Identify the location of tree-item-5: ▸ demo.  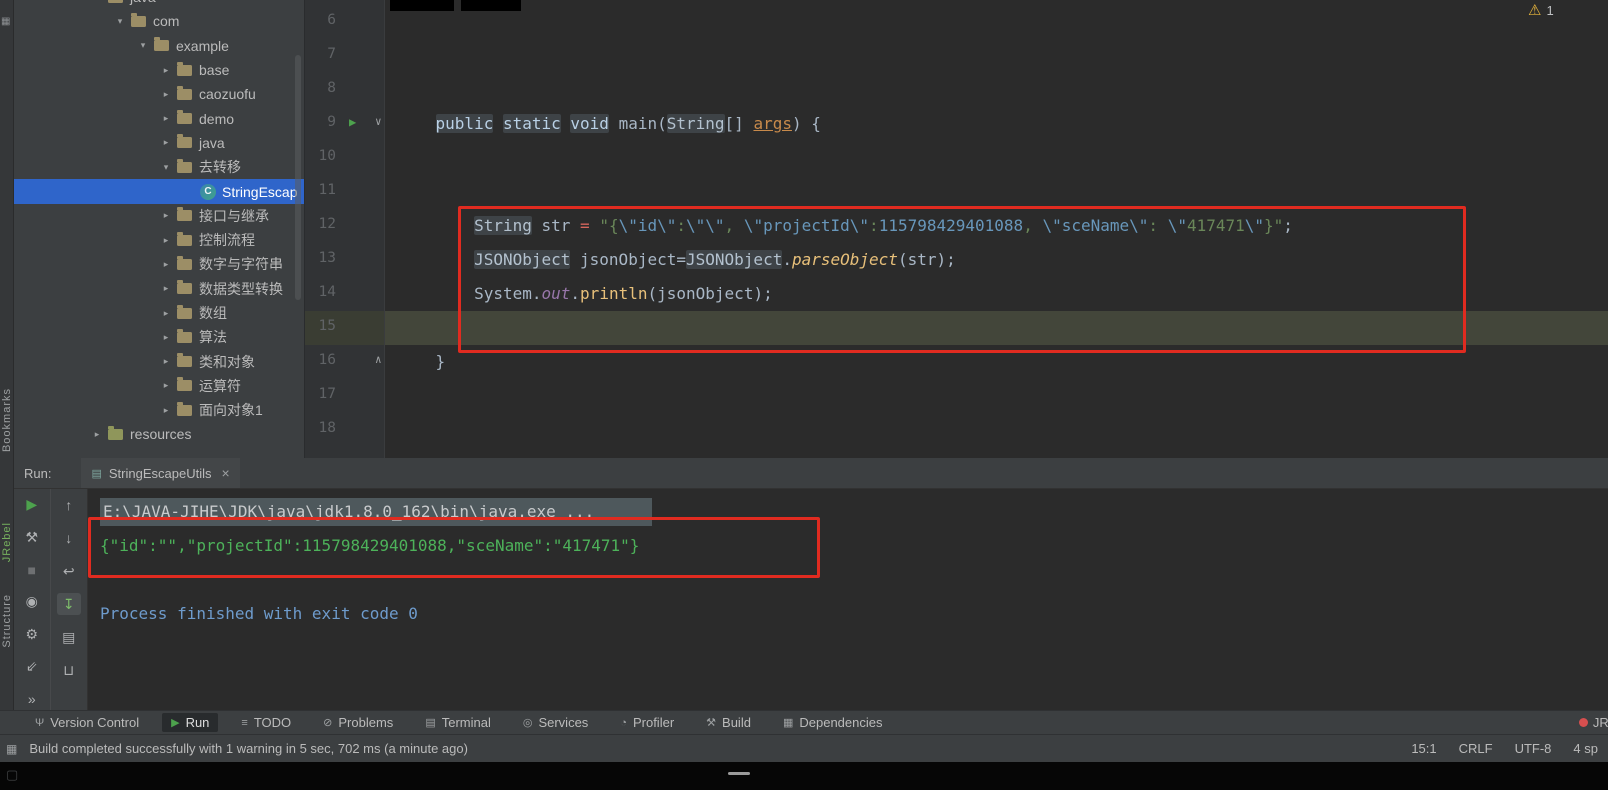
(159, 118).